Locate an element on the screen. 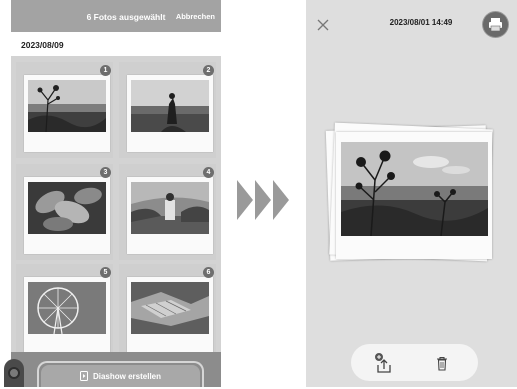 This screenshot has height=389, width=517. cancel-button: Abbrechen is located at coordinates (195, 16).